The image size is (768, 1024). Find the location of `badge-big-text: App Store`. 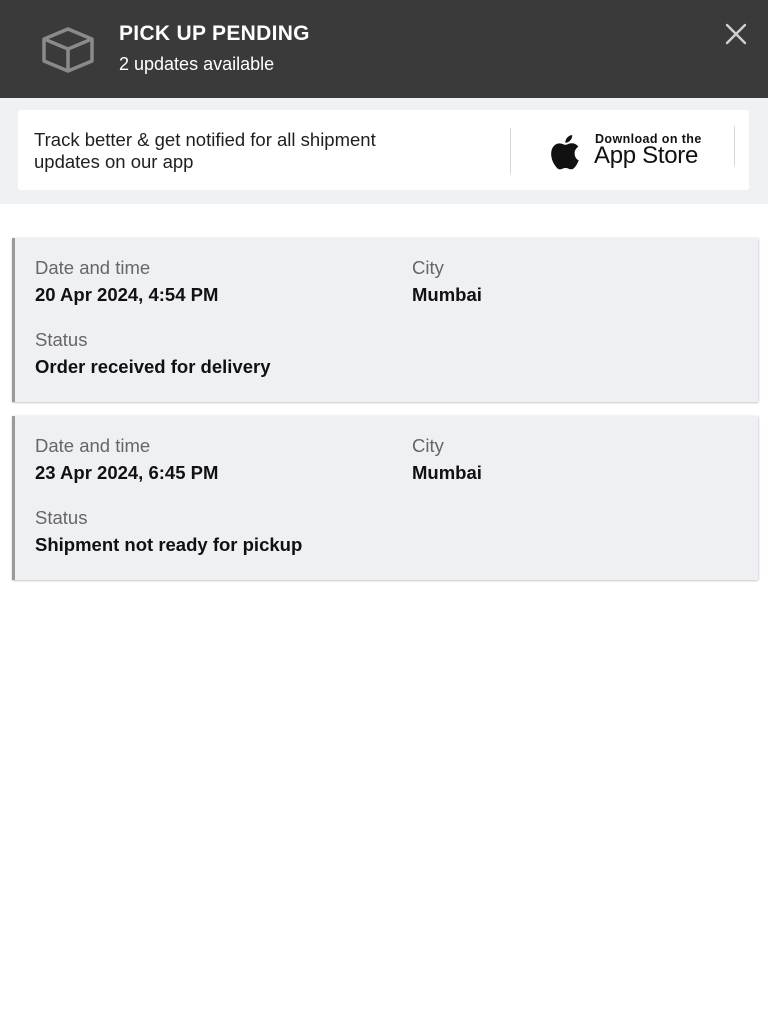

badge-big-text: App Store is located at coordinates (646, 155).